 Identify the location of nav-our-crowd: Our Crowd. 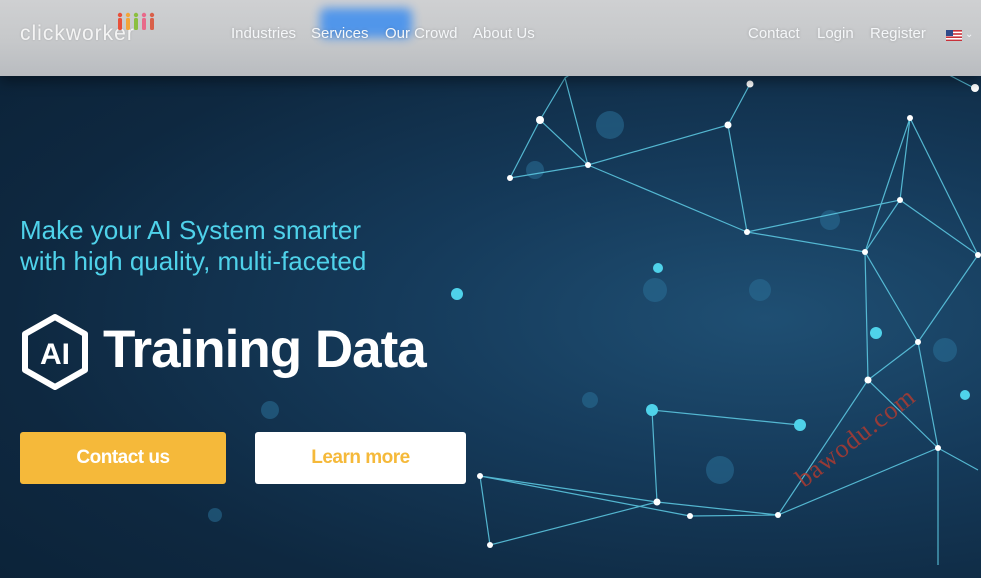
(421, 33).